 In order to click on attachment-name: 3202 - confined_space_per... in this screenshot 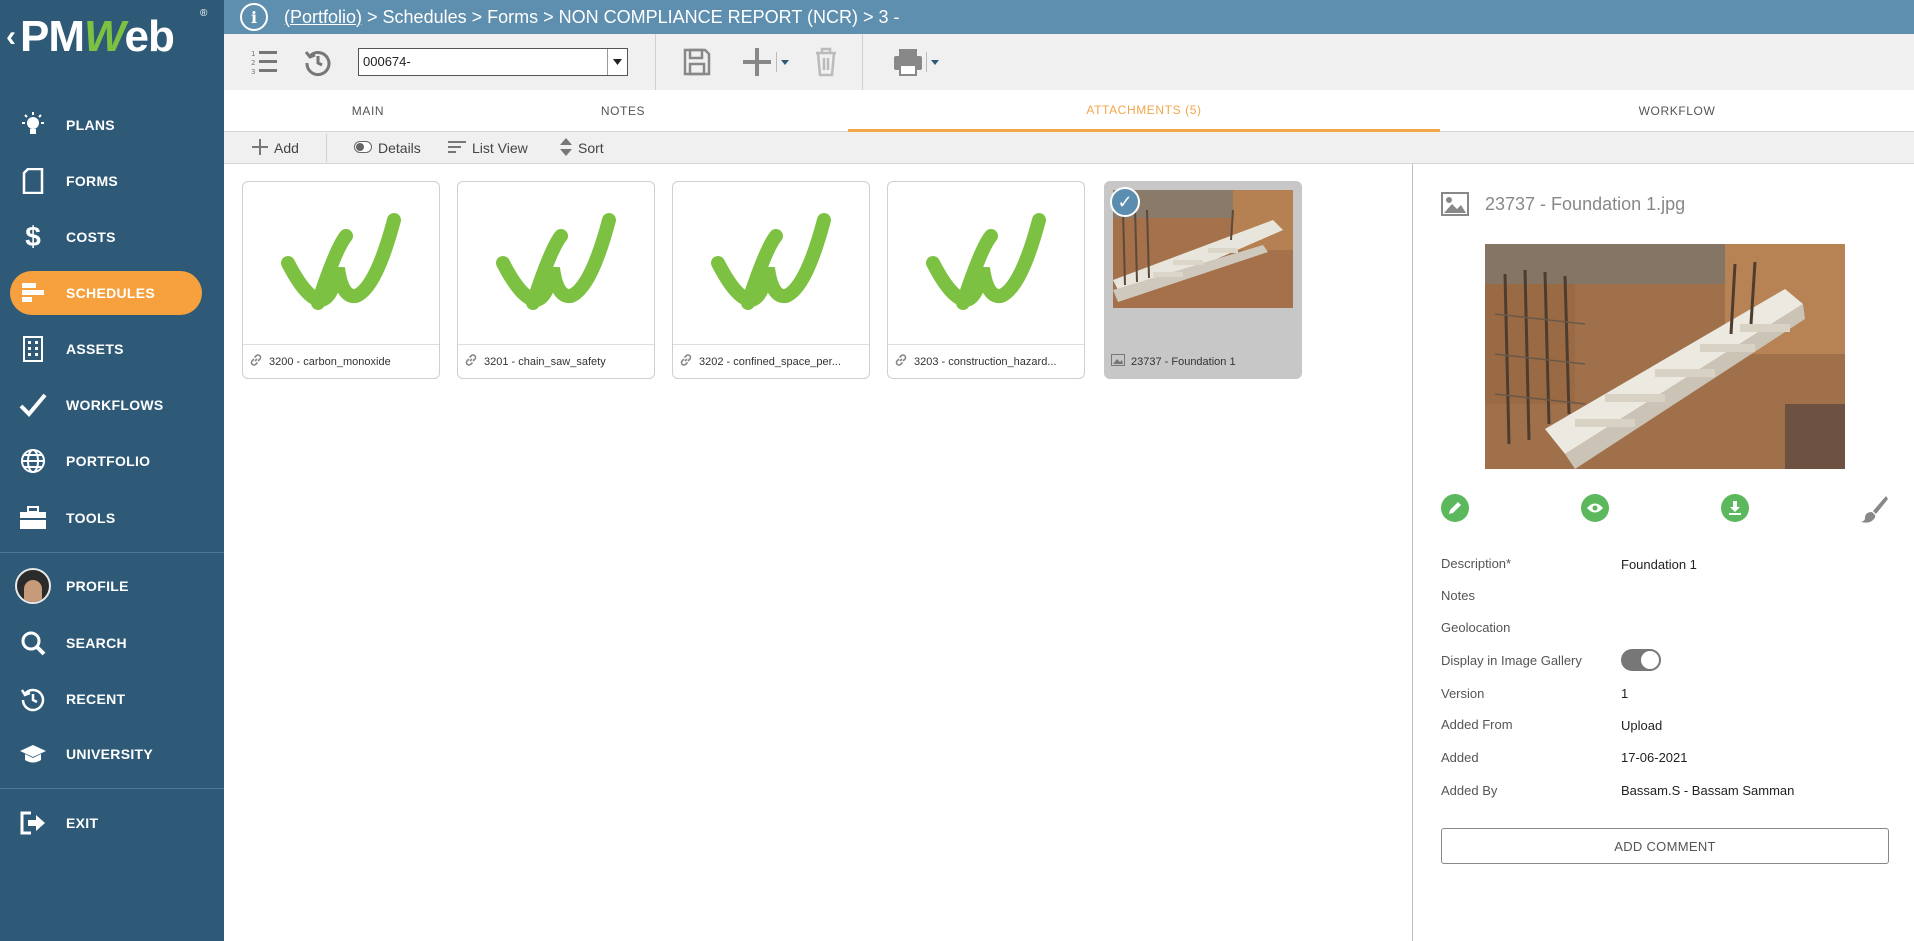, I will do `click(770, 361)`.